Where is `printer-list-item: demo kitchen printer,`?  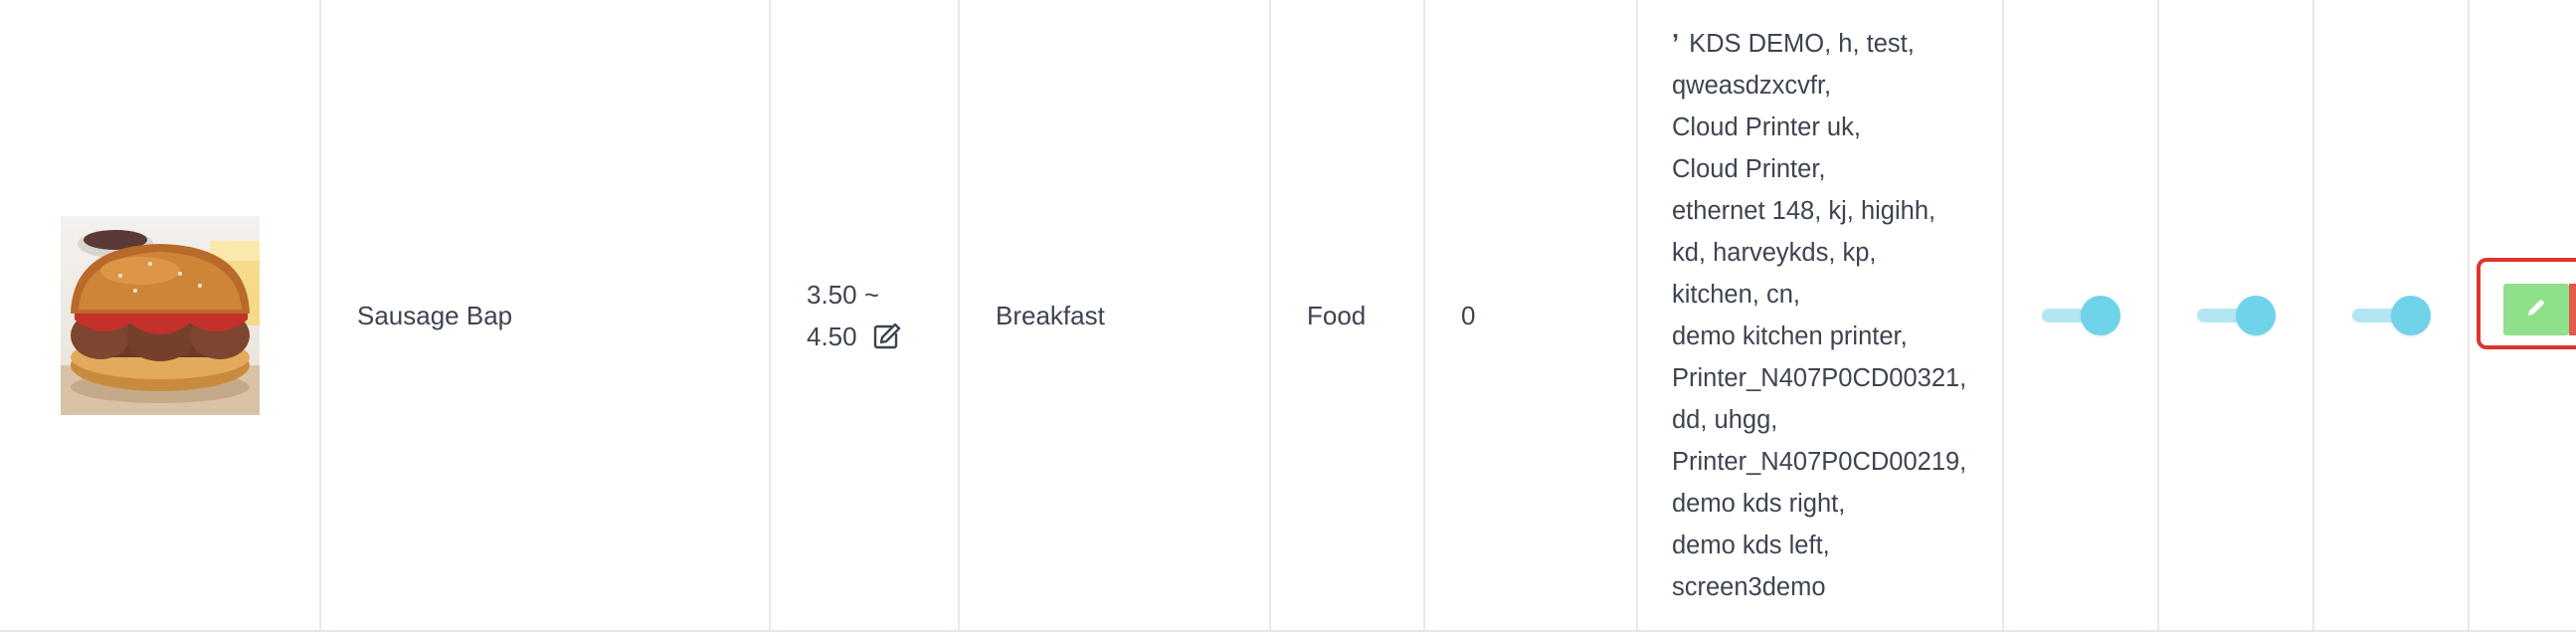
printer-list-item: demo kitchen printer, is located at coordinates (1790, 336).